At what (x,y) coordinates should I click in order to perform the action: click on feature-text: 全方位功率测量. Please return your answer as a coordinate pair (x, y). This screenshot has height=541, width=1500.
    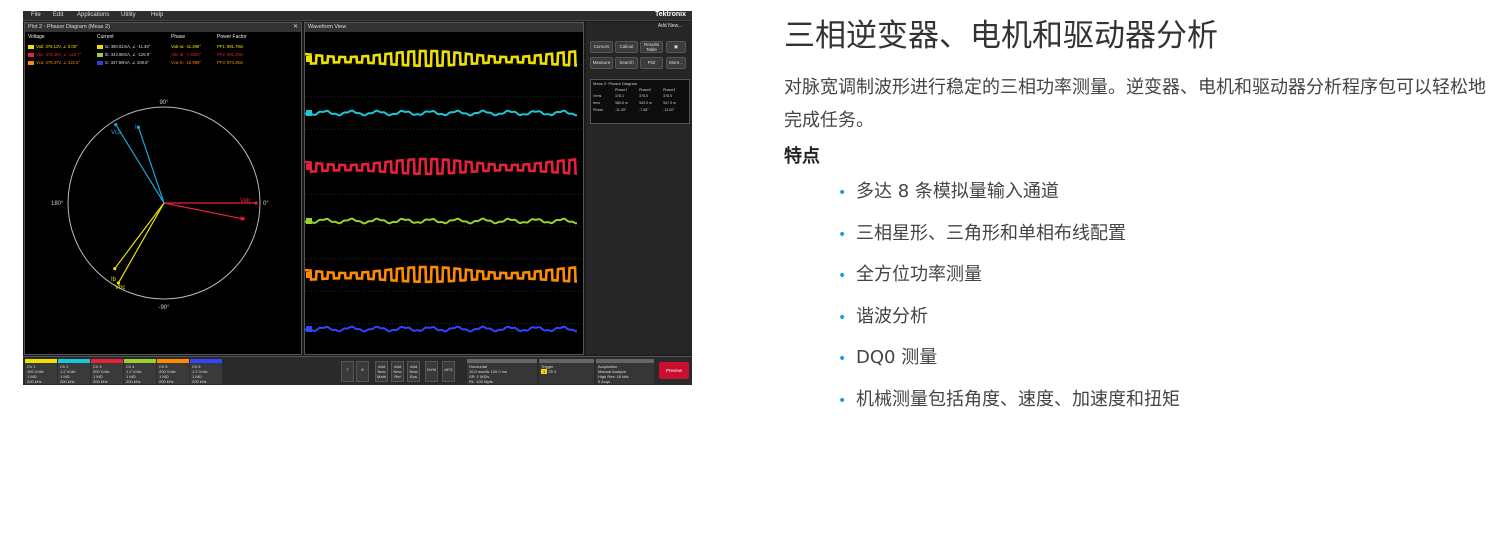
    Looking at the image, I should click on (919, 275).